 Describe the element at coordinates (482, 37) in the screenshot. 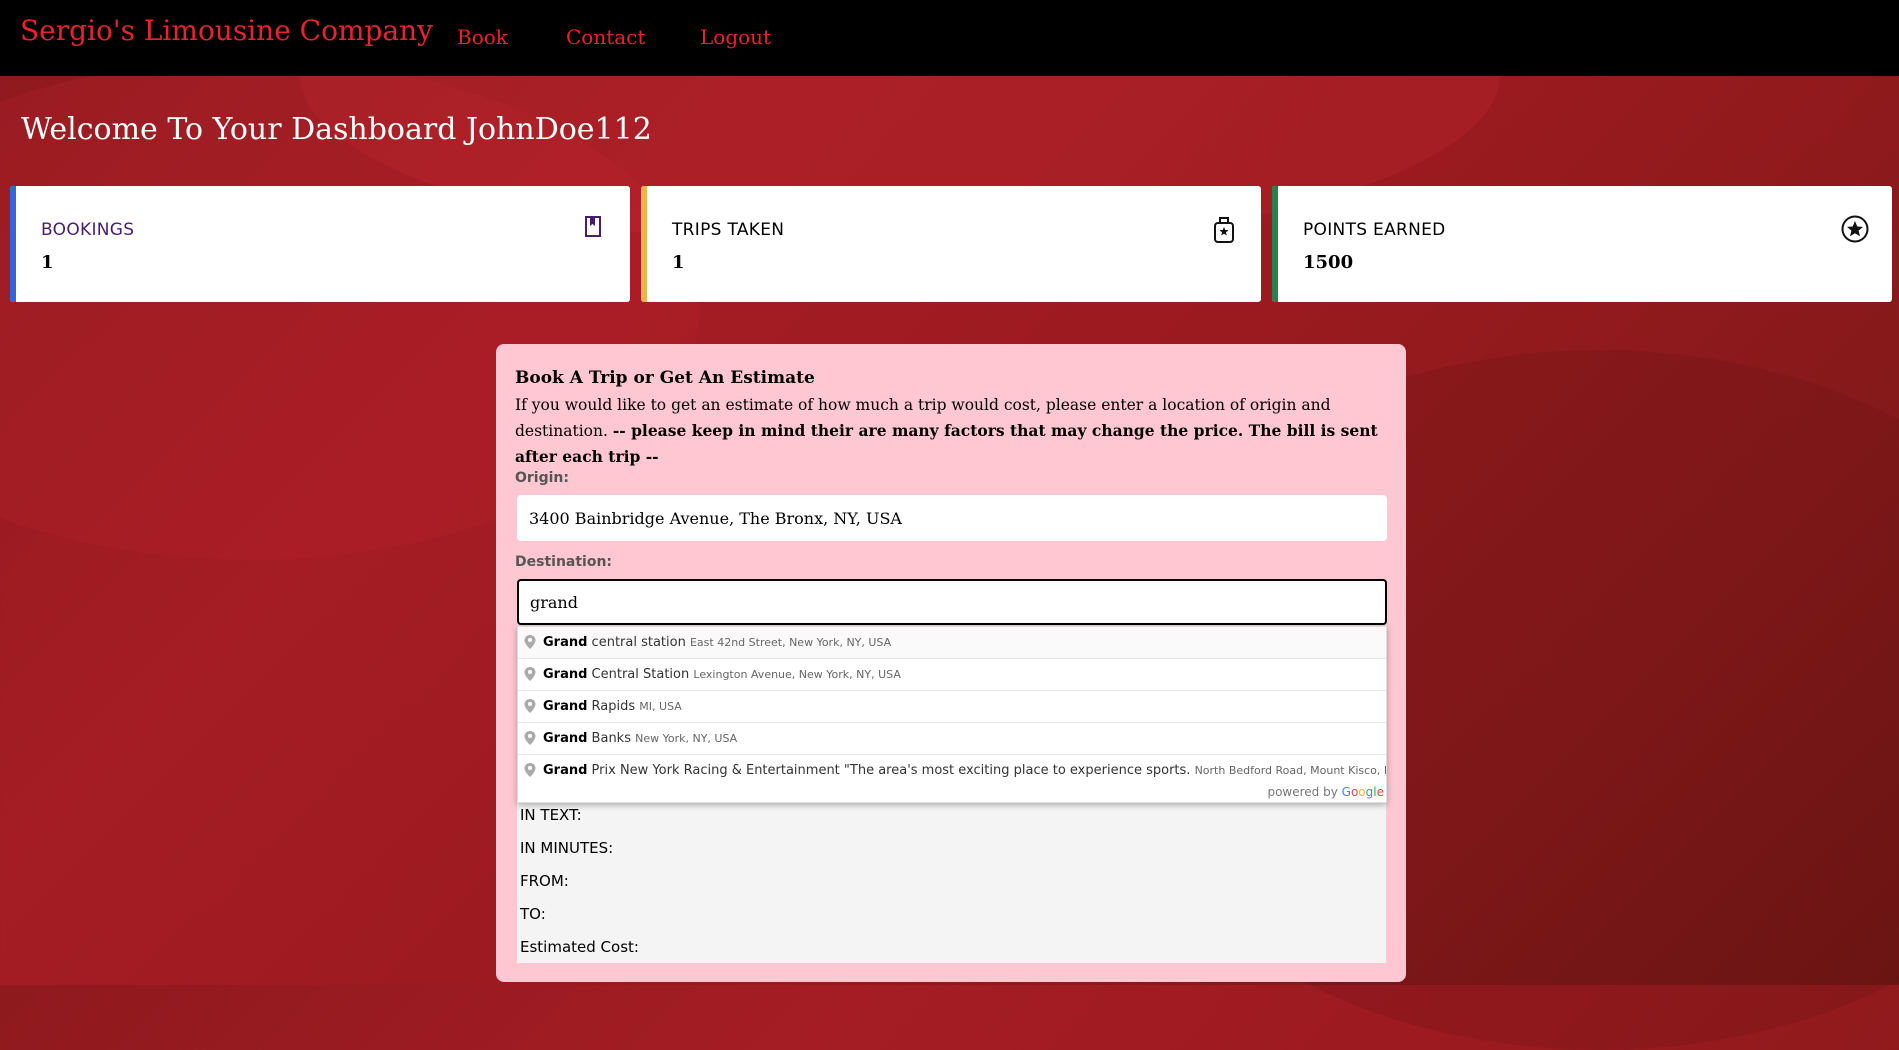

I see `nav-link-book: Book` at that location.